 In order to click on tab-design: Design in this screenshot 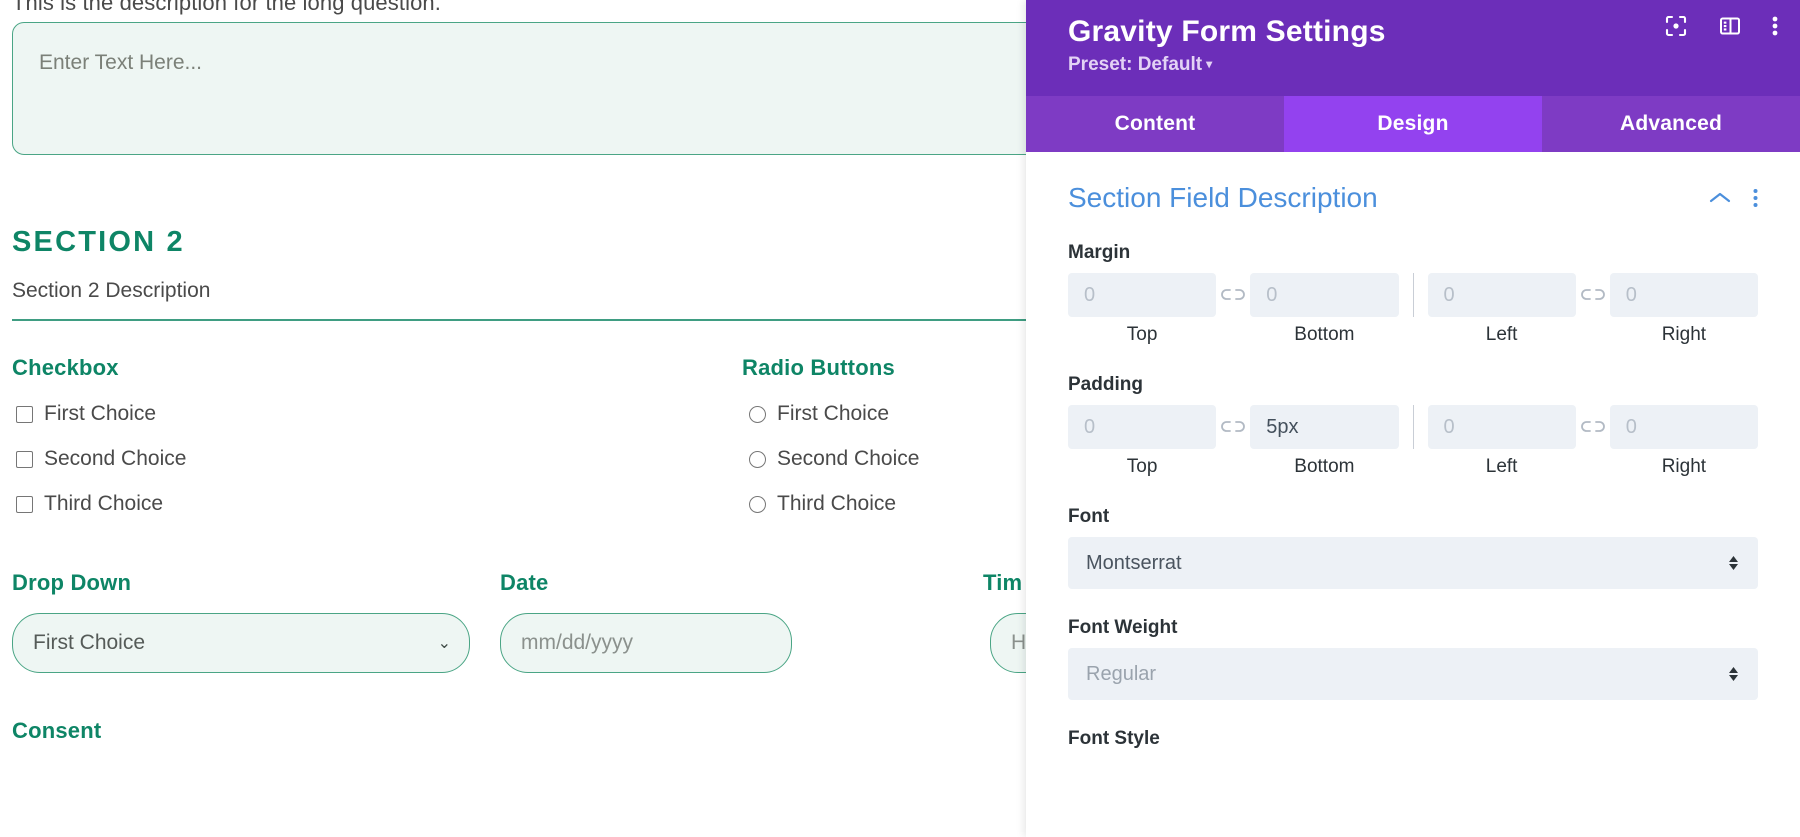, I will do `click(1413, 124)`.